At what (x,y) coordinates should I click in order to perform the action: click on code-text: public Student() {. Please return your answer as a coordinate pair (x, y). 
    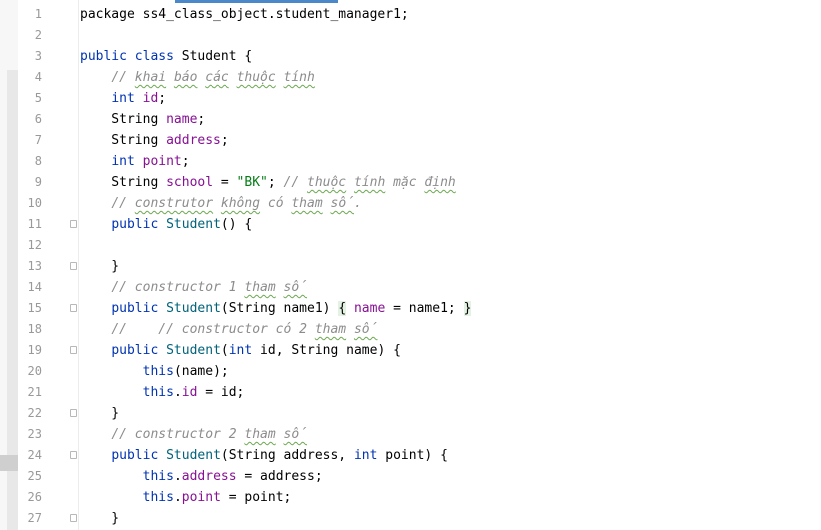
    Looking at the image, I should click on (166, 224).